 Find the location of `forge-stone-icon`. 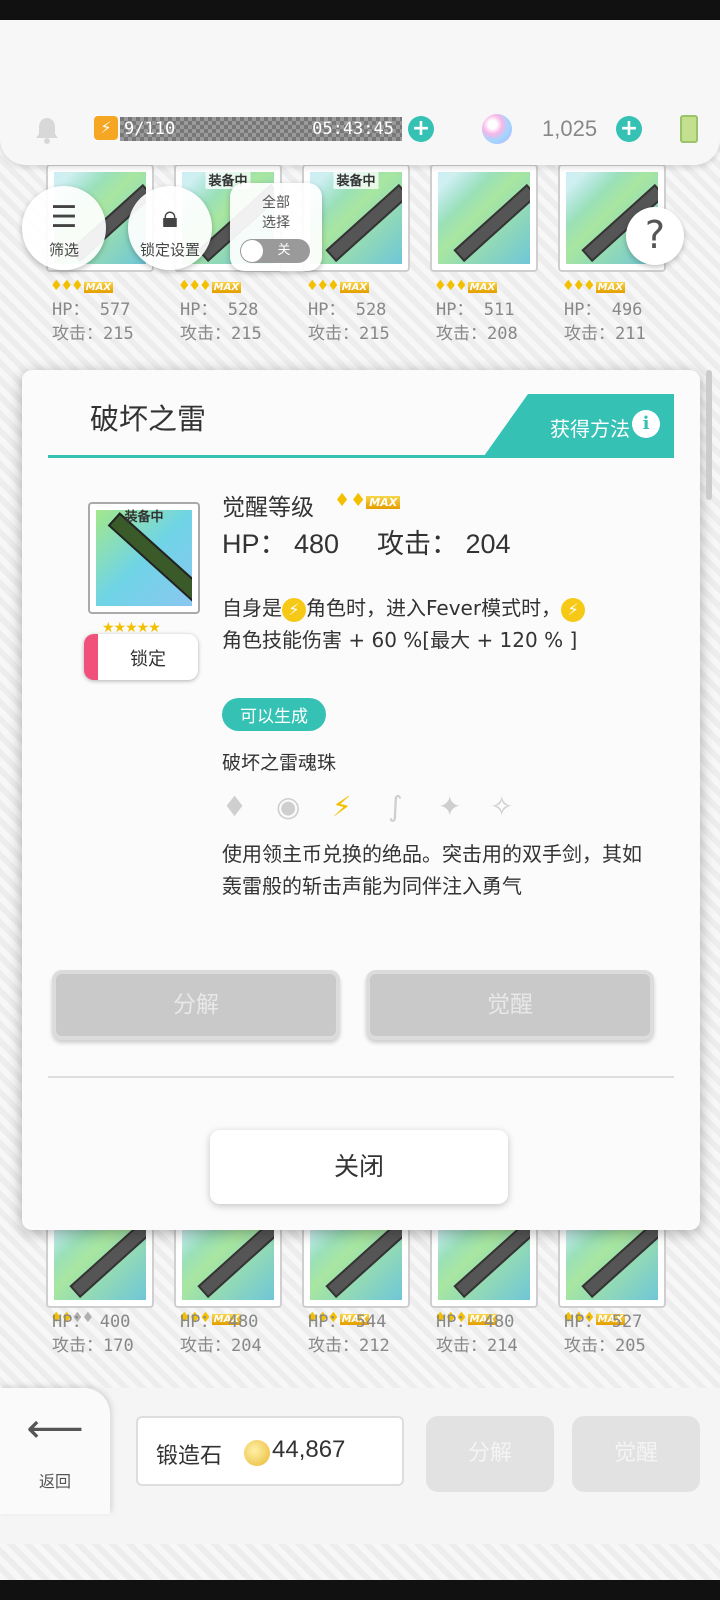

forge-stone-icon is located at coordinates (257, 1453).